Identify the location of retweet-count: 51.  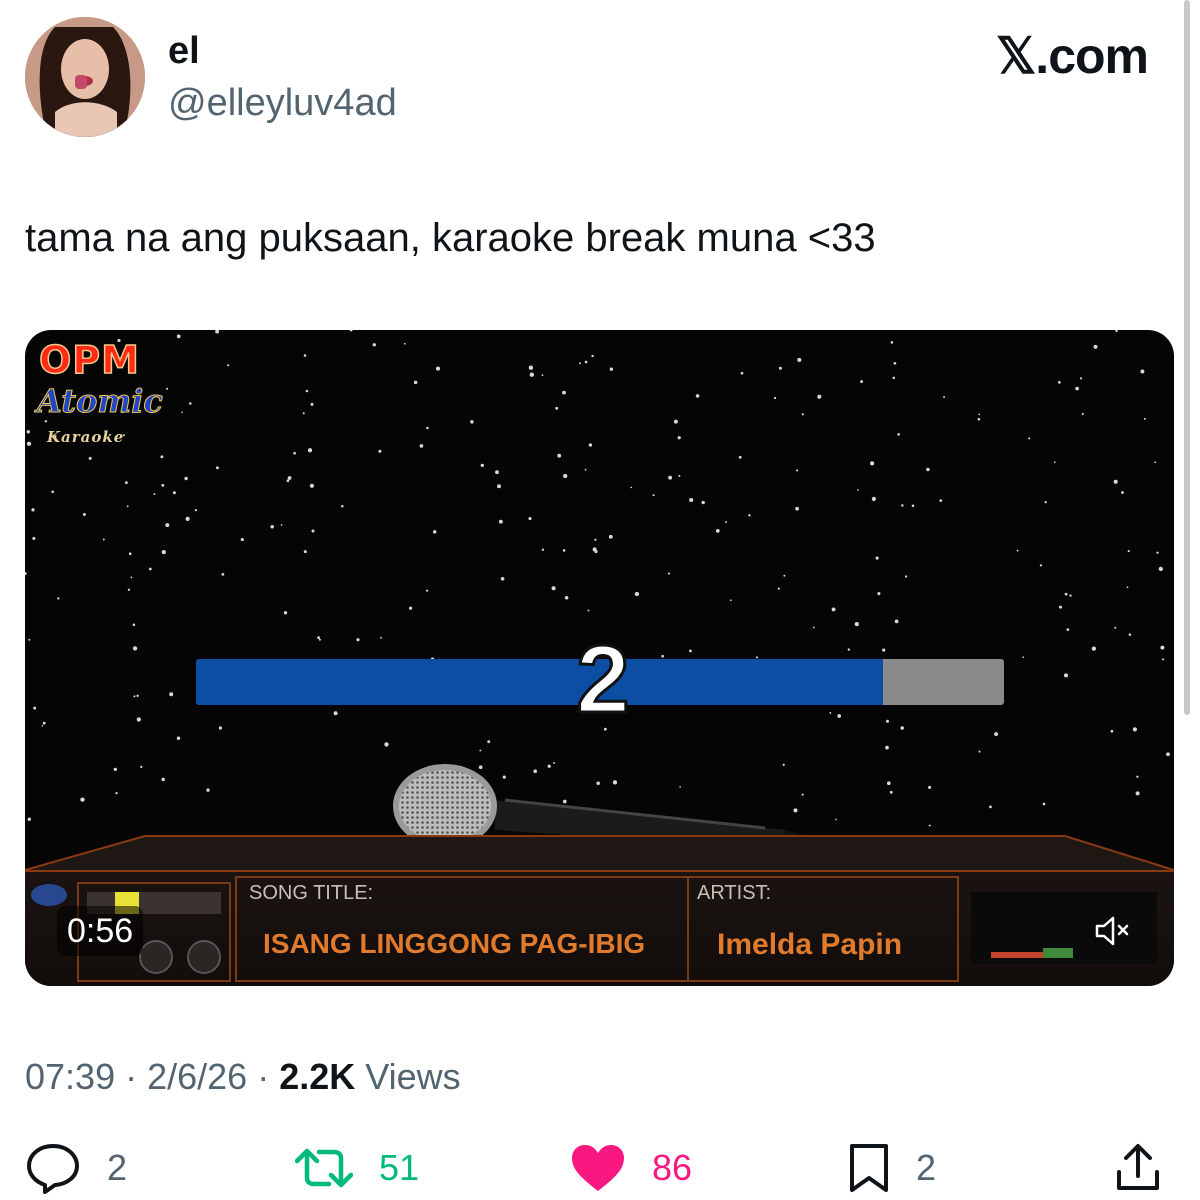
(399, 1167).